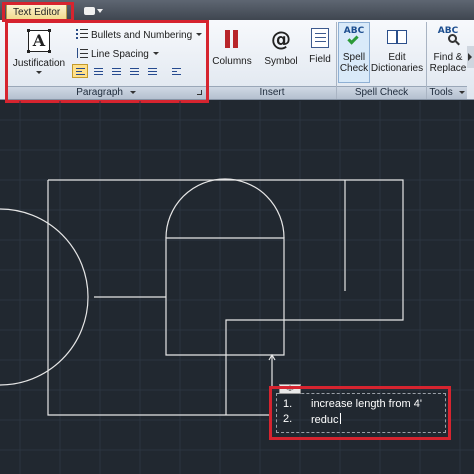 Image resolution: width=474 pixels, height=474 pixels. I want to click on edit-dictionaries-label-line1: Edit, so click(397, 57).